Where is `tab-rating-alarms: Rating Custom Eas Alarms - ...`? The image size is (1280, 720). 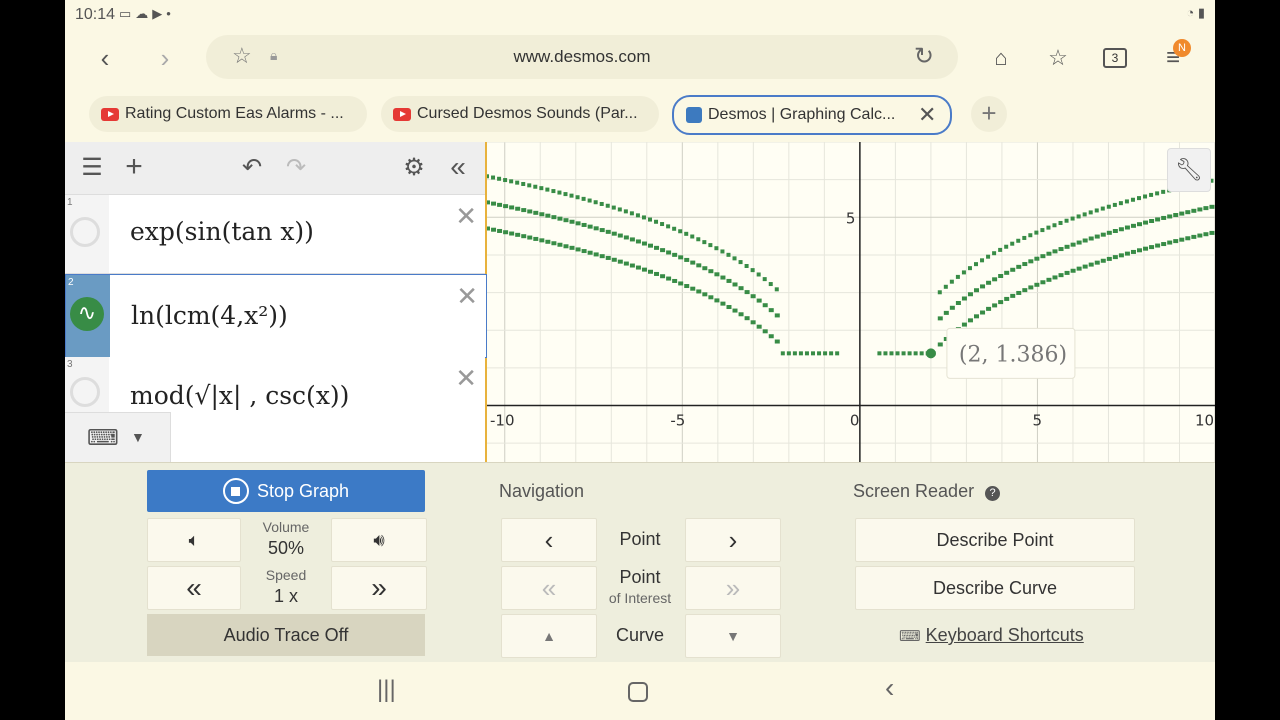 tab-rating-alarms: Rating Custom Eas Alarms - ... is located at coordinates (228, 114).